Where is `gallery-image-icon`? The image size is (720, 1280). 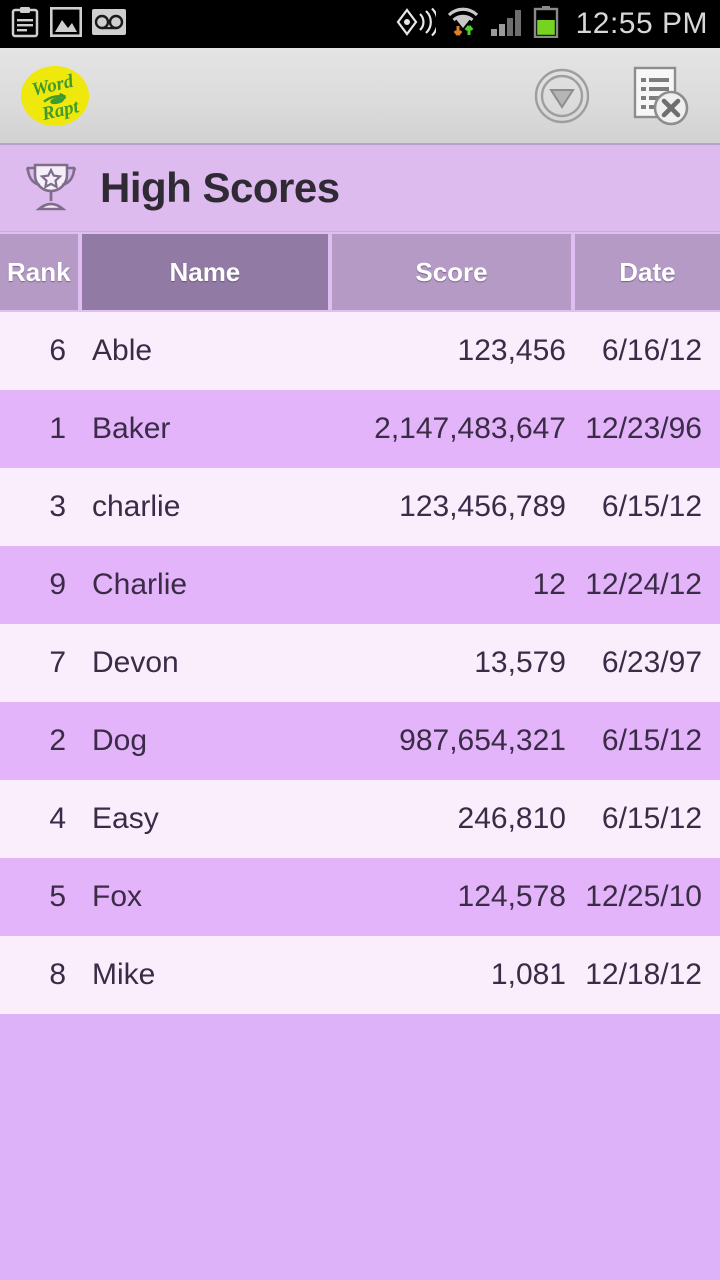
gallery-image-icon is located at coordinates (65, 24).